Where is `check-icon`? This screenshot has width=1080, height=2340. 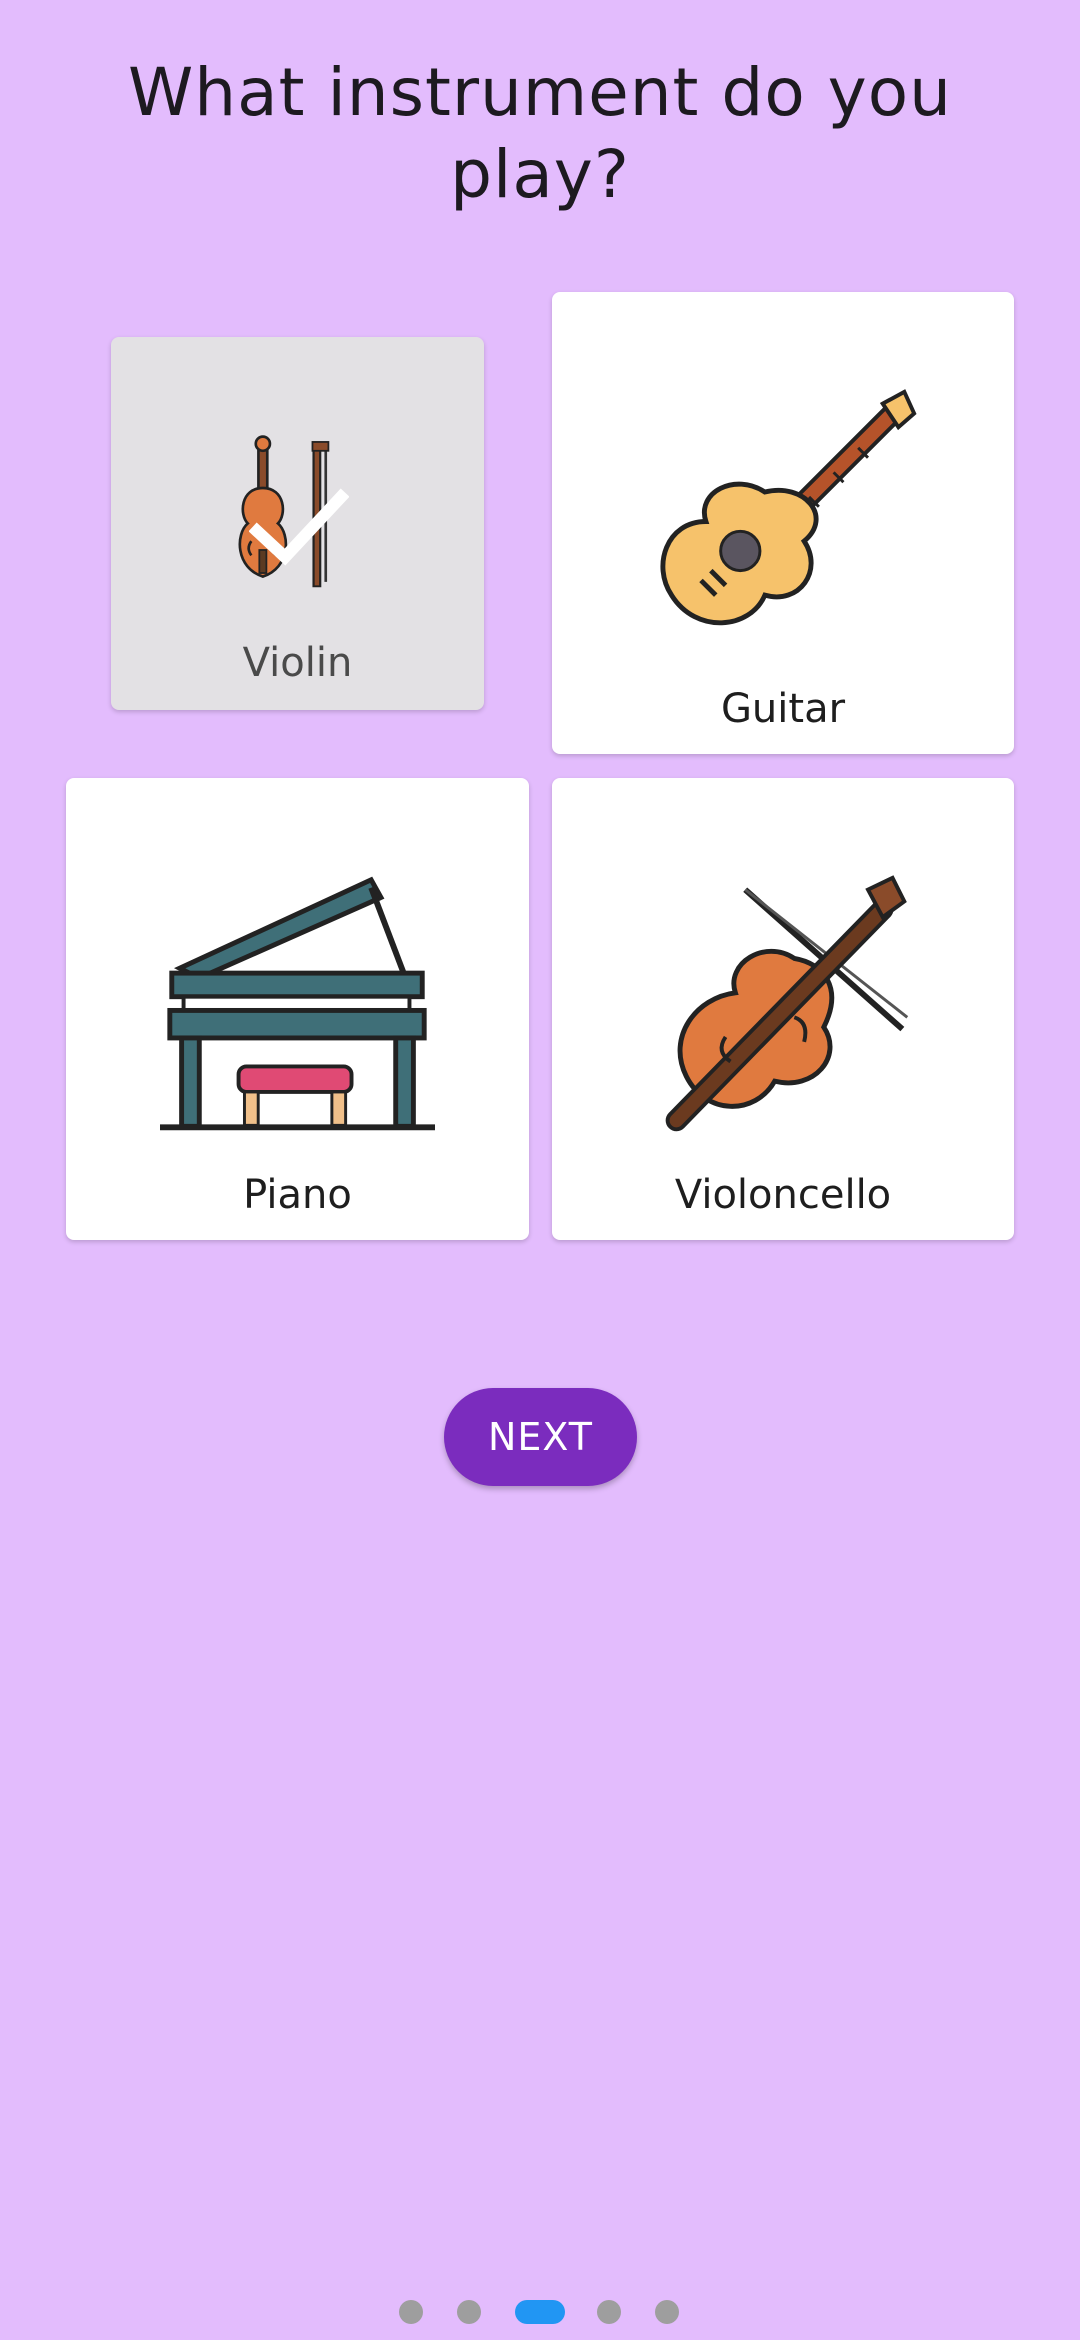 check-icon is located at coordinates (299, 527).